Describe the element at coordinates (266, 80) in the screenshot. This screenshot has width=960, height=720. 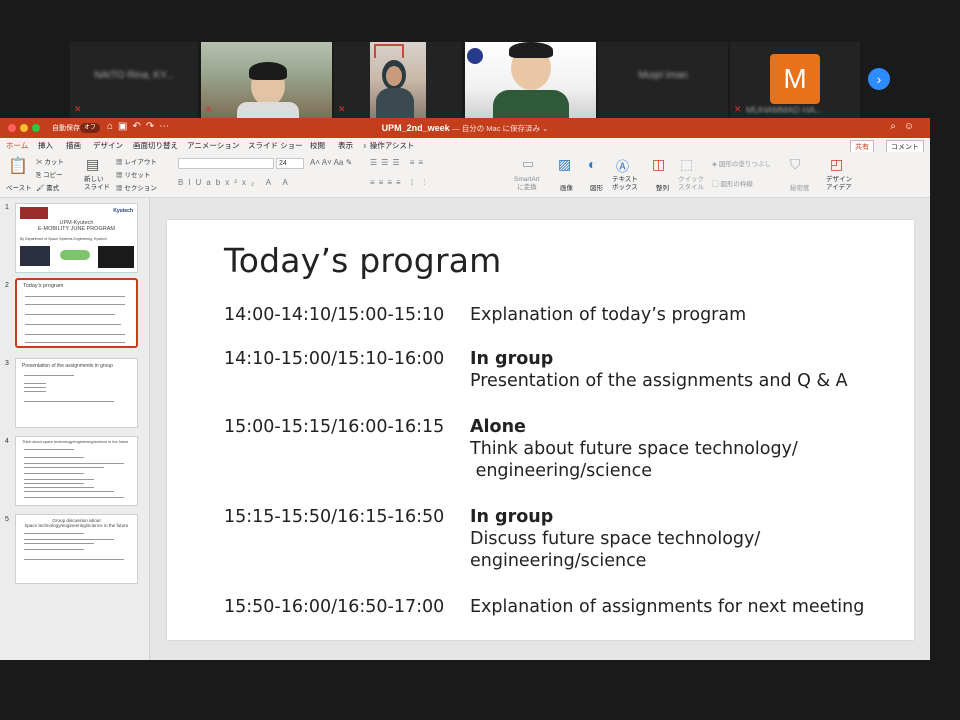
I see `participant-video: ✕` at that location.